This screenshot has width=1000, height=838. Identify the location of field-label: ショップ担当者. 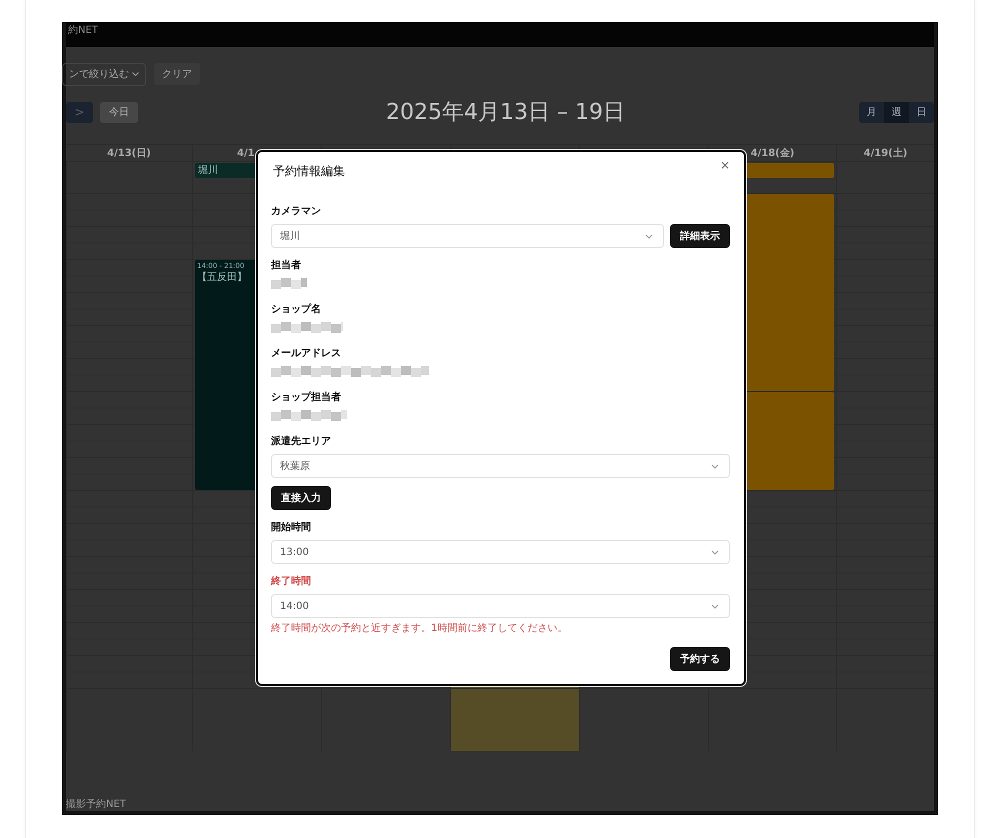
(306, 397).